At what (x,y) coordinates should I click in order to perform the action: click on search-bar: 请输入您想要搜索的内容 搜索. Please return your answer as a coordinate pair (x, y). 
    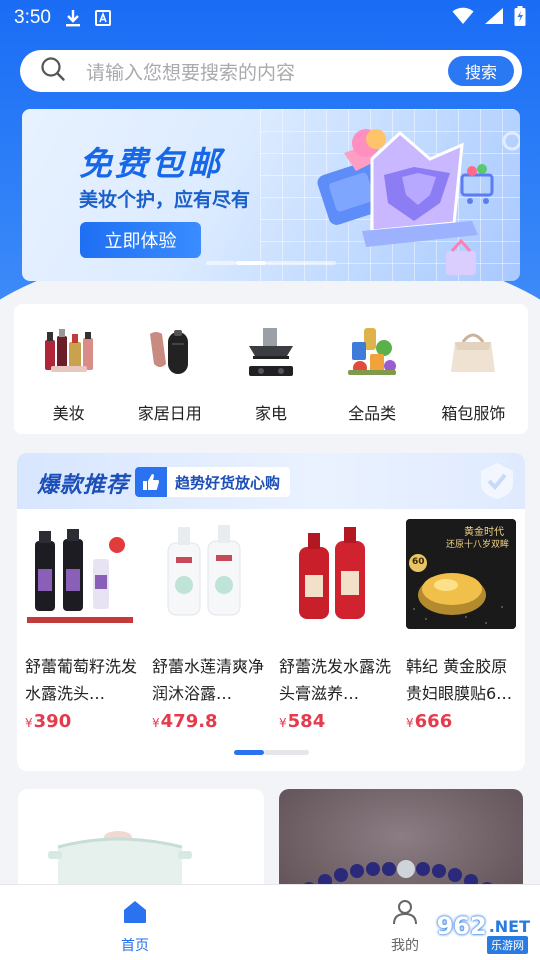
    Looking at the image, I should click on (271, 71).